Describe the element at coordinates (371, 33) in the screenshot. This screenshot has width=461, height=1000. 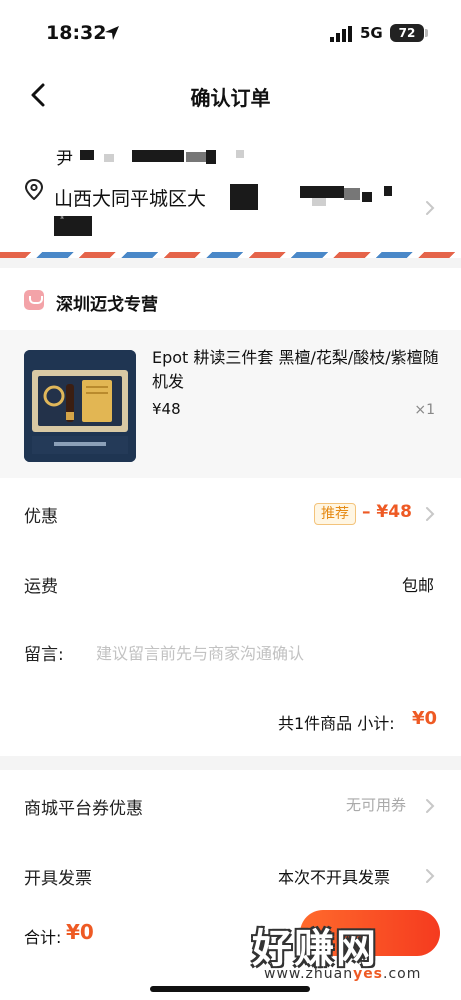
I see `network-label: 5G` at that location.